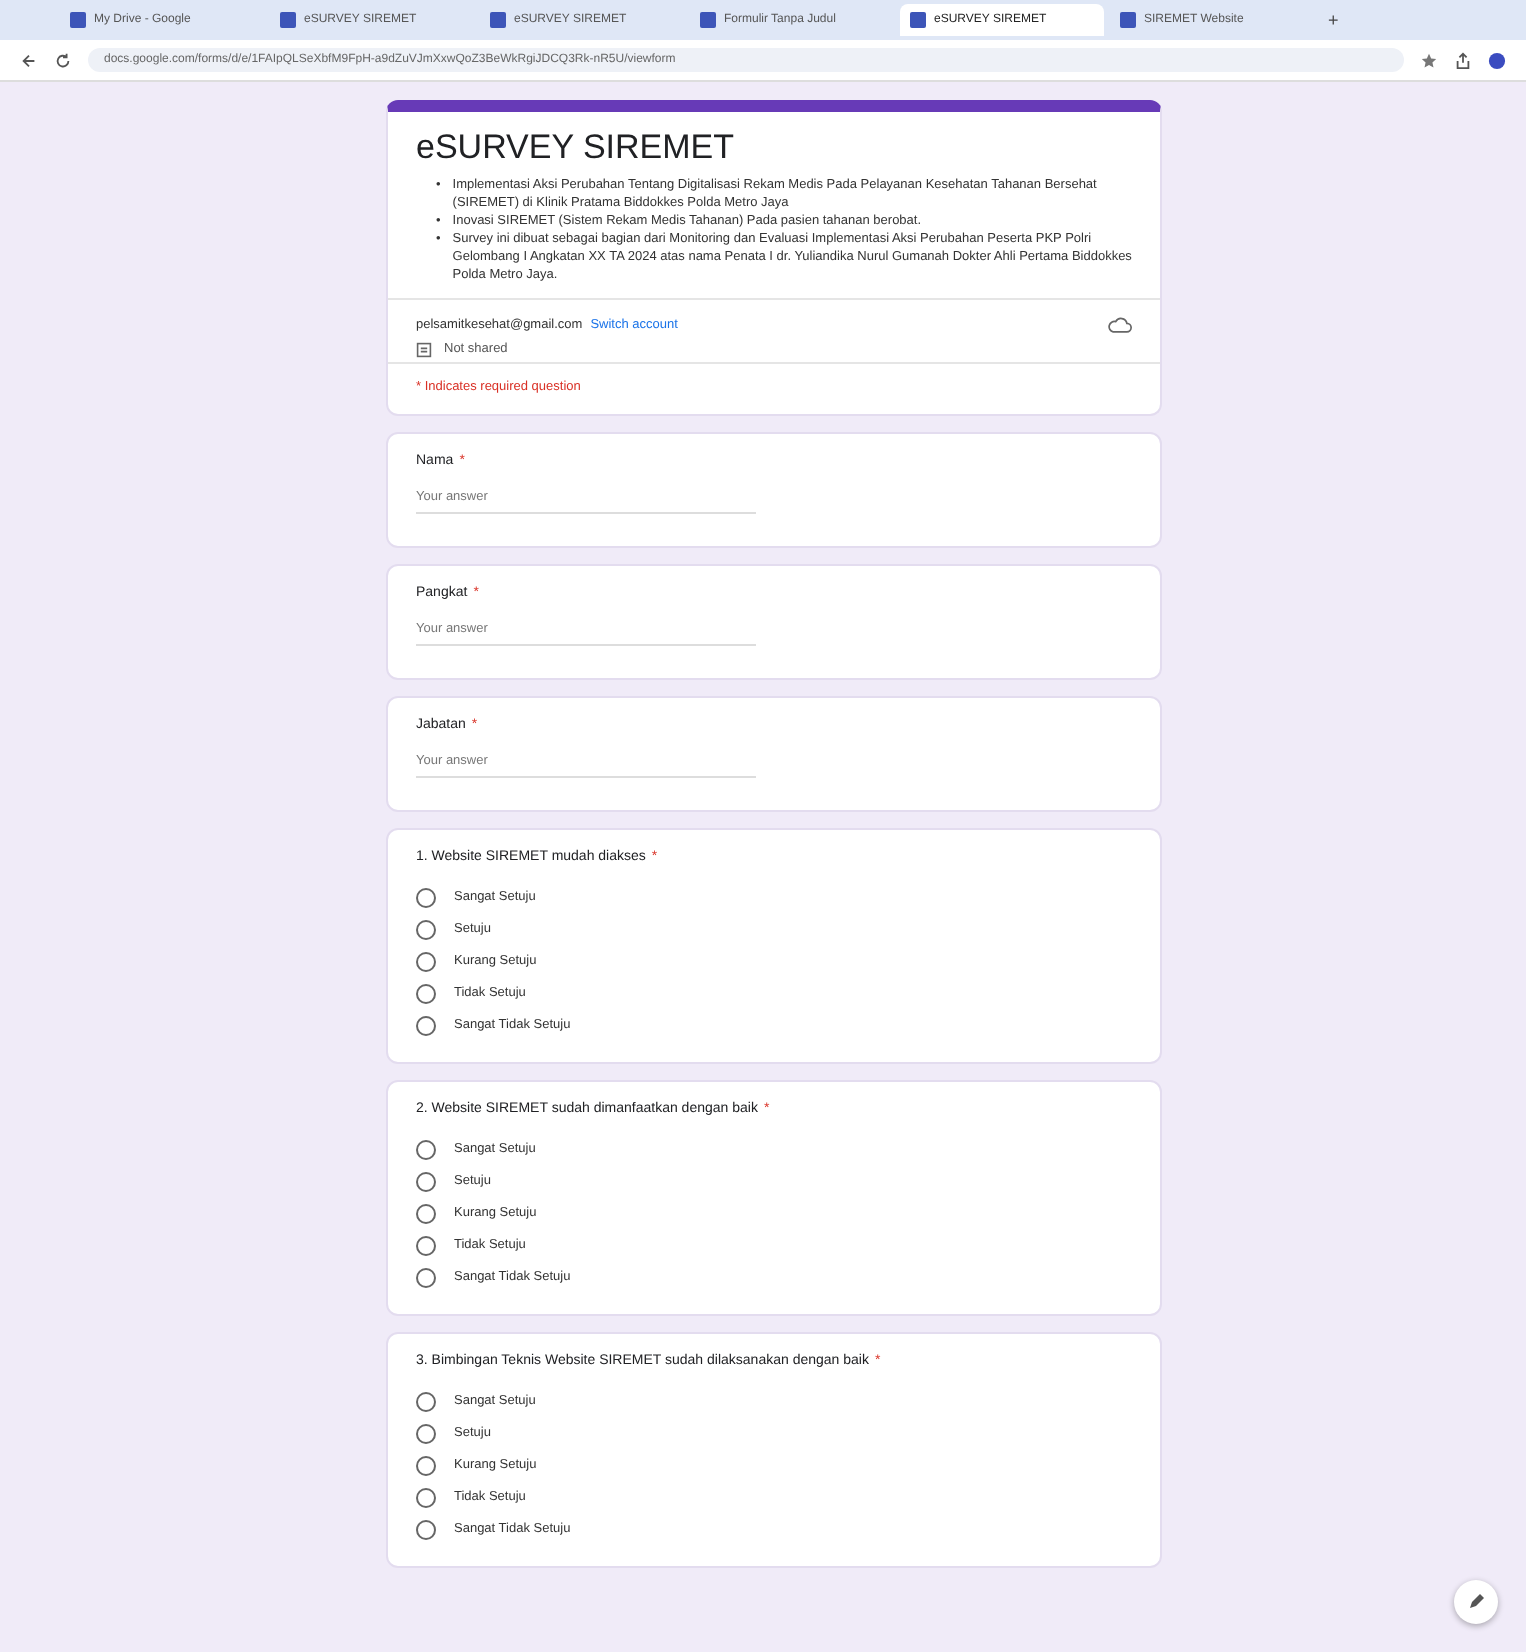 Image resolution: width=1526 pixels, height=1652 pixels. Describe the element at coordinates (576, 148) in the screenshot. I see `form-title: eSURVEY SIREMET` at that location.